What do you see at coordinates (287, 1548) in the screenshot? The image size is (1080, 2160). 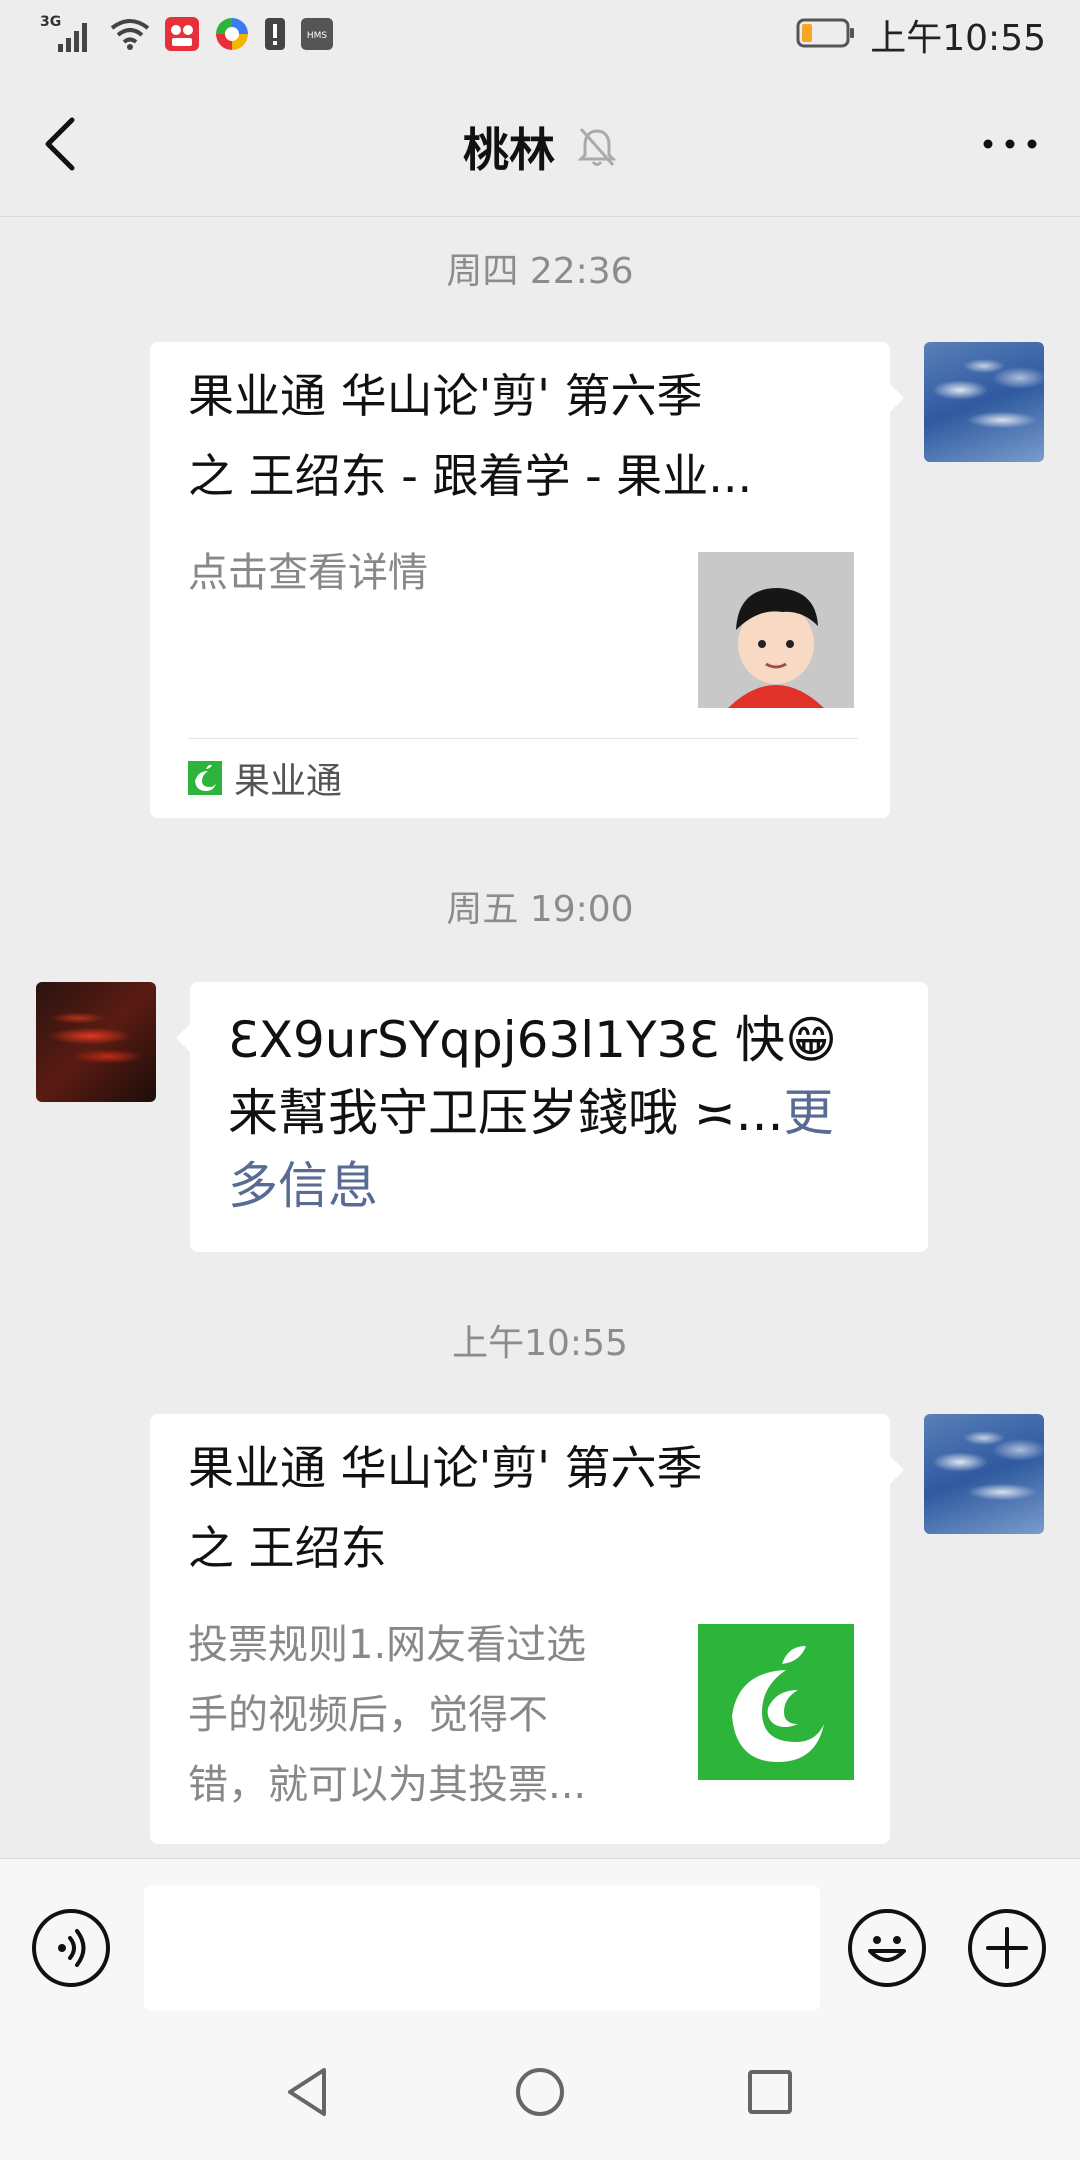 I see `card-title-line: 之 王绍东` at bounding box center [287, 1548].